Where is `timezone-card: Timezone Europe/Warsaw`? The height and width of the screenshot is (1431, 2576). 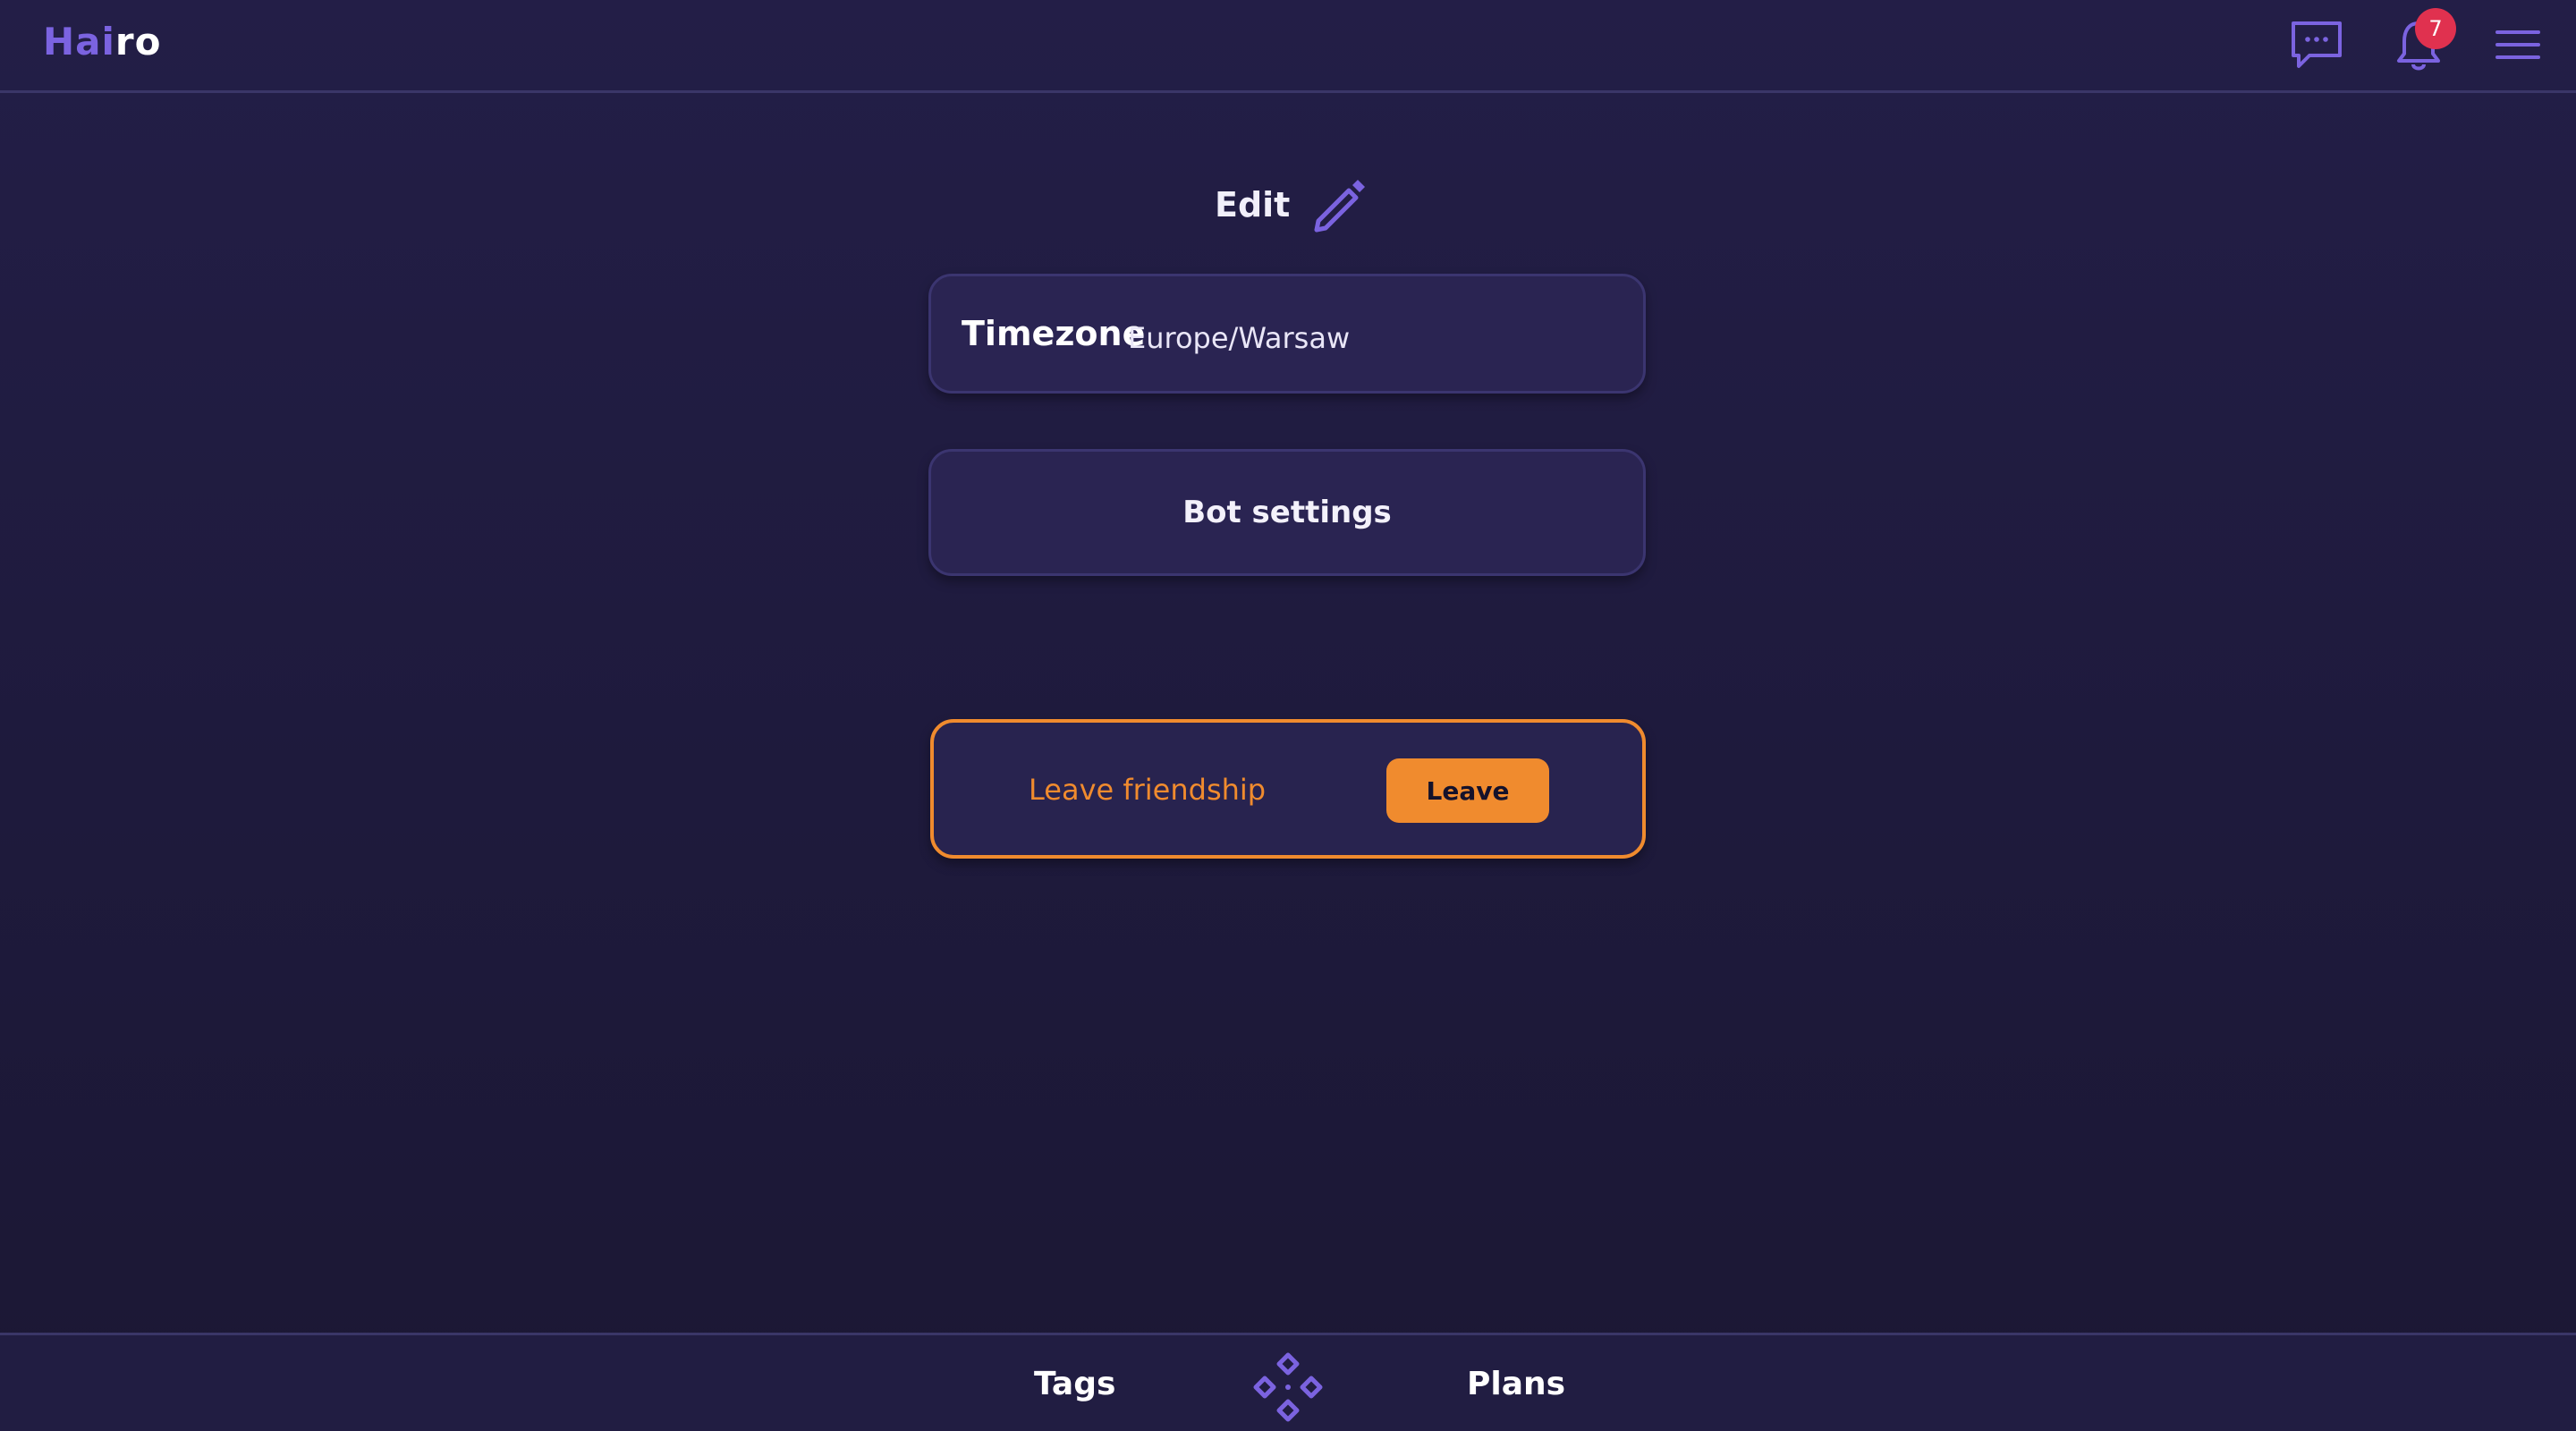 timezone-card: Timezone Europe/Warsaw is located at coordinates (1287, 334).